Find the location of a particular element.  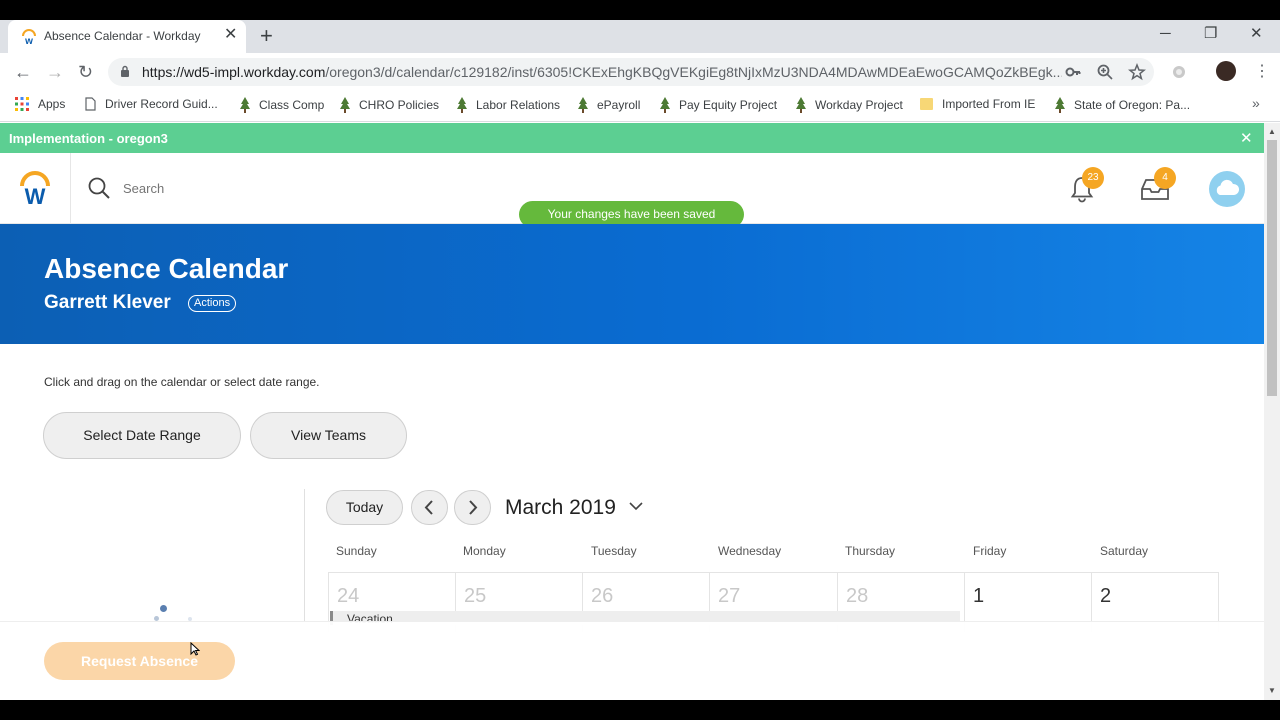

select-date-range-button: Select Date Range is located at coordinates (142, 435).